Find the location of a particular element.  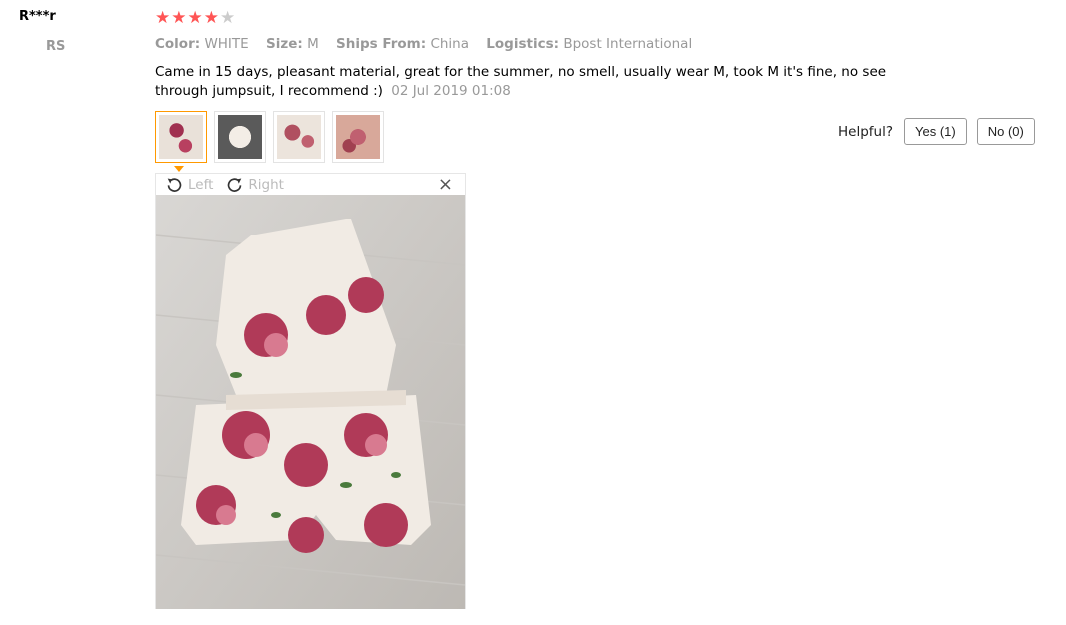

active-thumbnail-caret is located at coordinates (179, 169).